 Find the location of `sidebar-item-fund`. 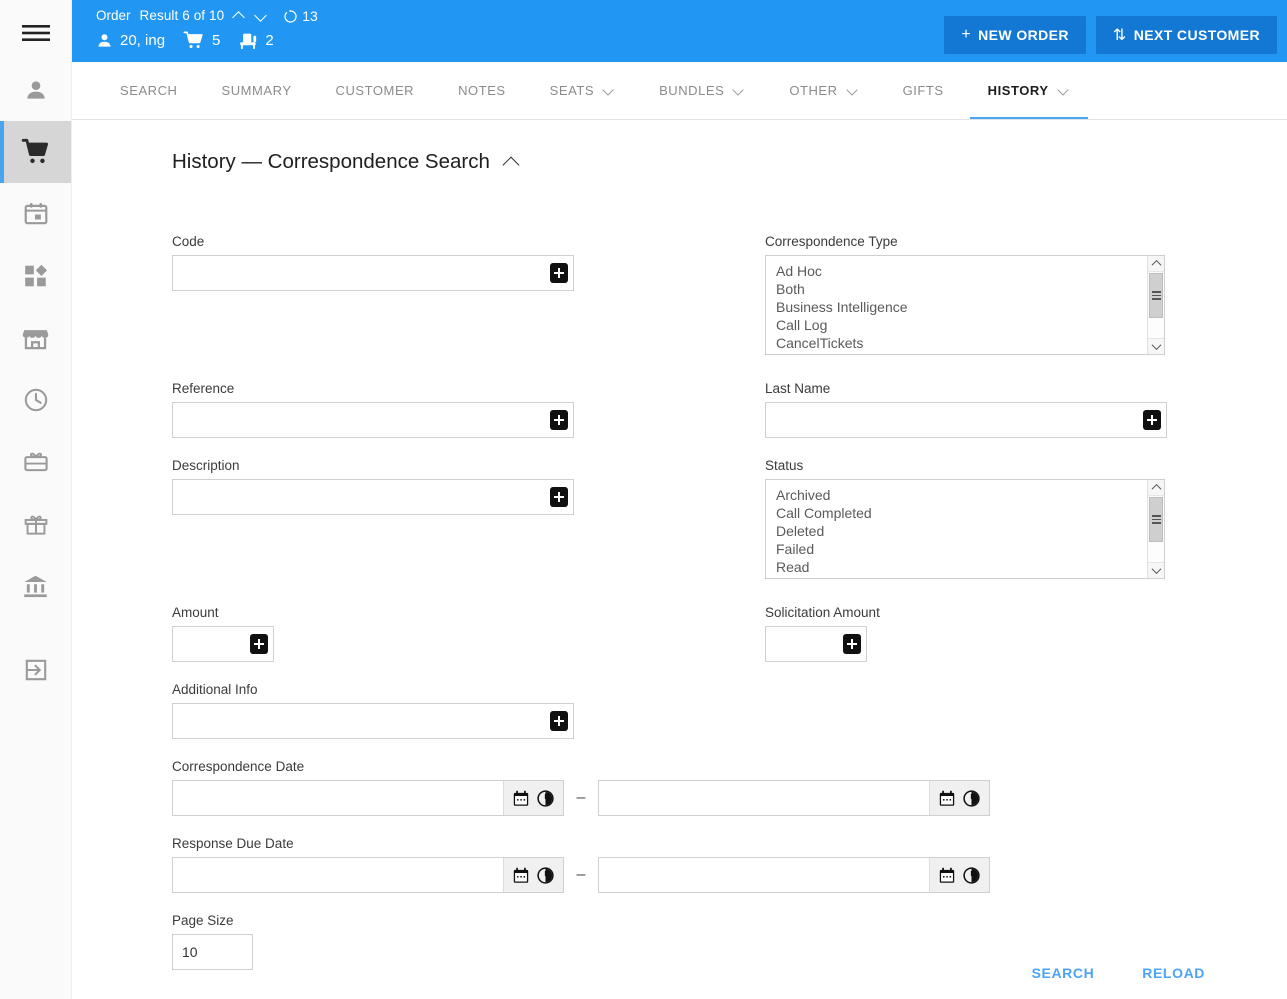

sidebar-item-fund is located at coordinates (35, 586).